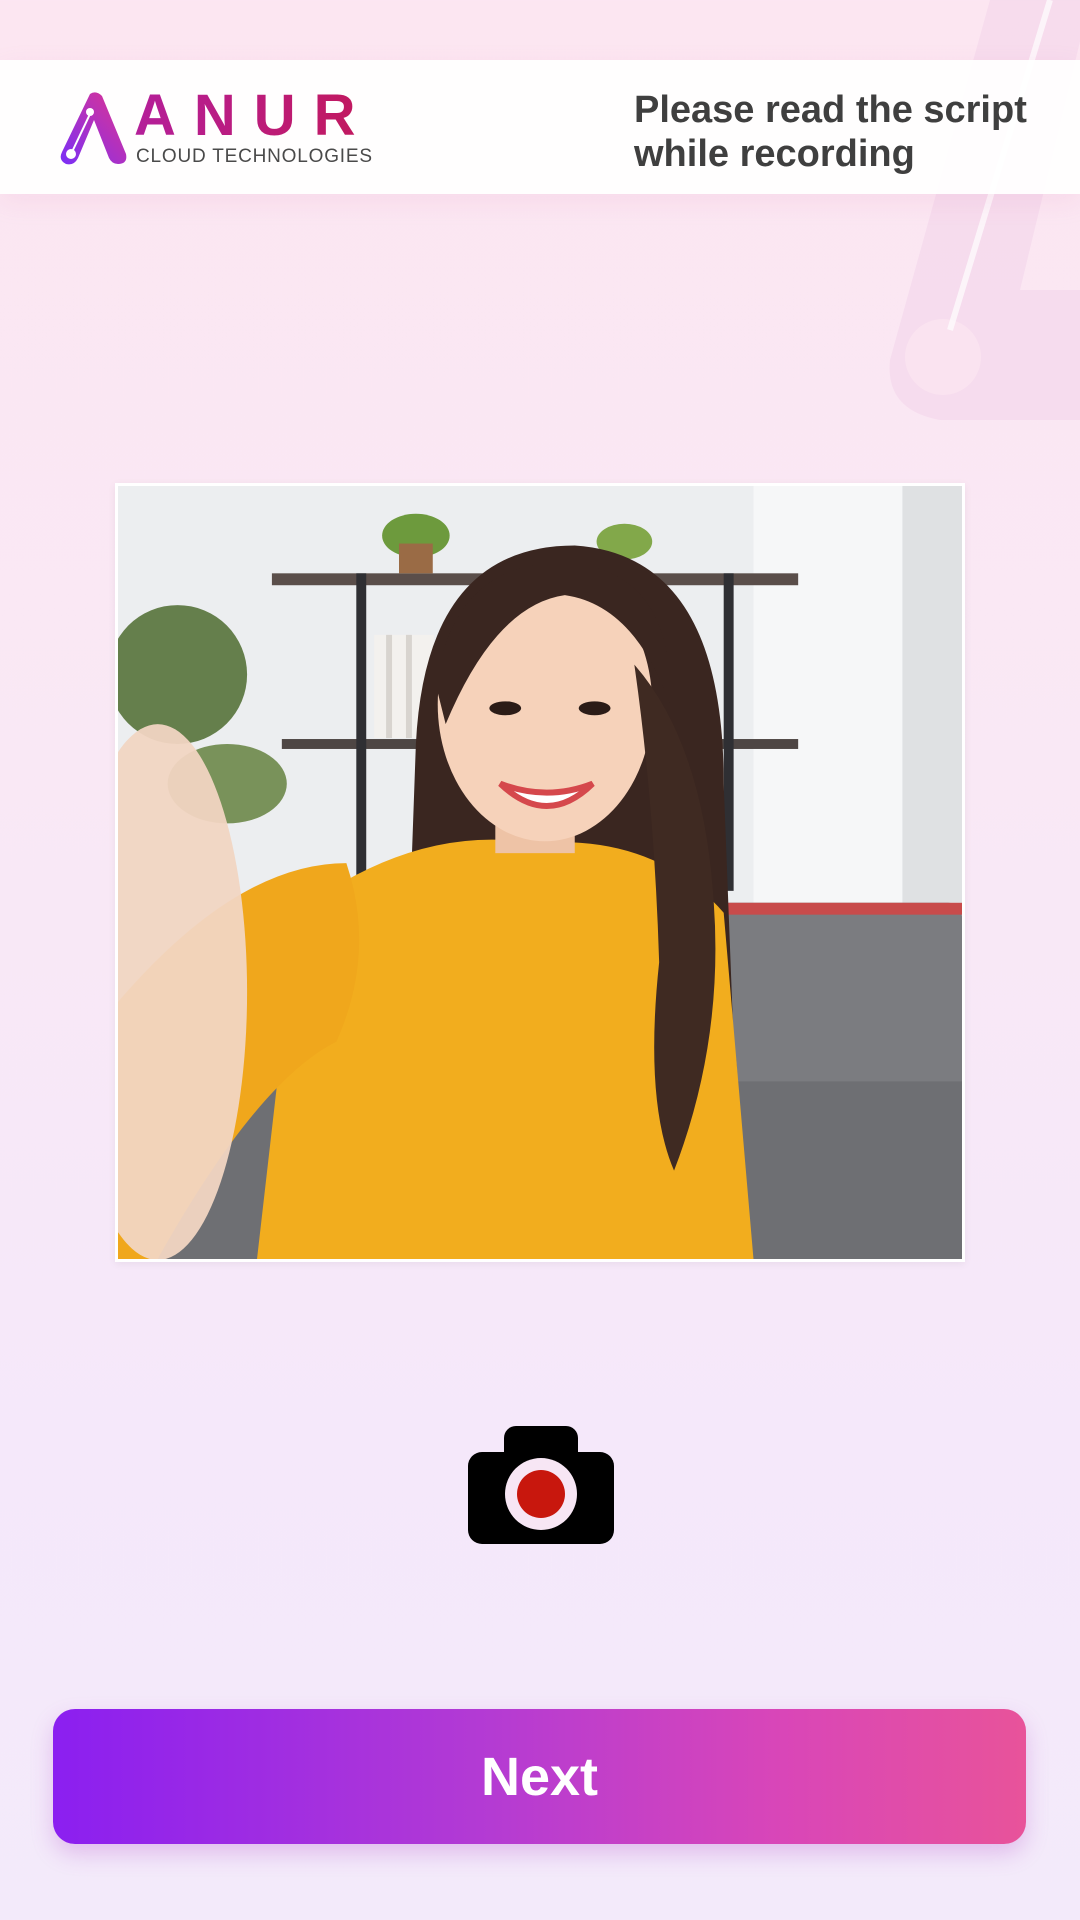  Describe the element at coordinates (254, 156) in the screenshot. I see `brand-tagline: CLOUD TECHNOLOGIES` at that location.